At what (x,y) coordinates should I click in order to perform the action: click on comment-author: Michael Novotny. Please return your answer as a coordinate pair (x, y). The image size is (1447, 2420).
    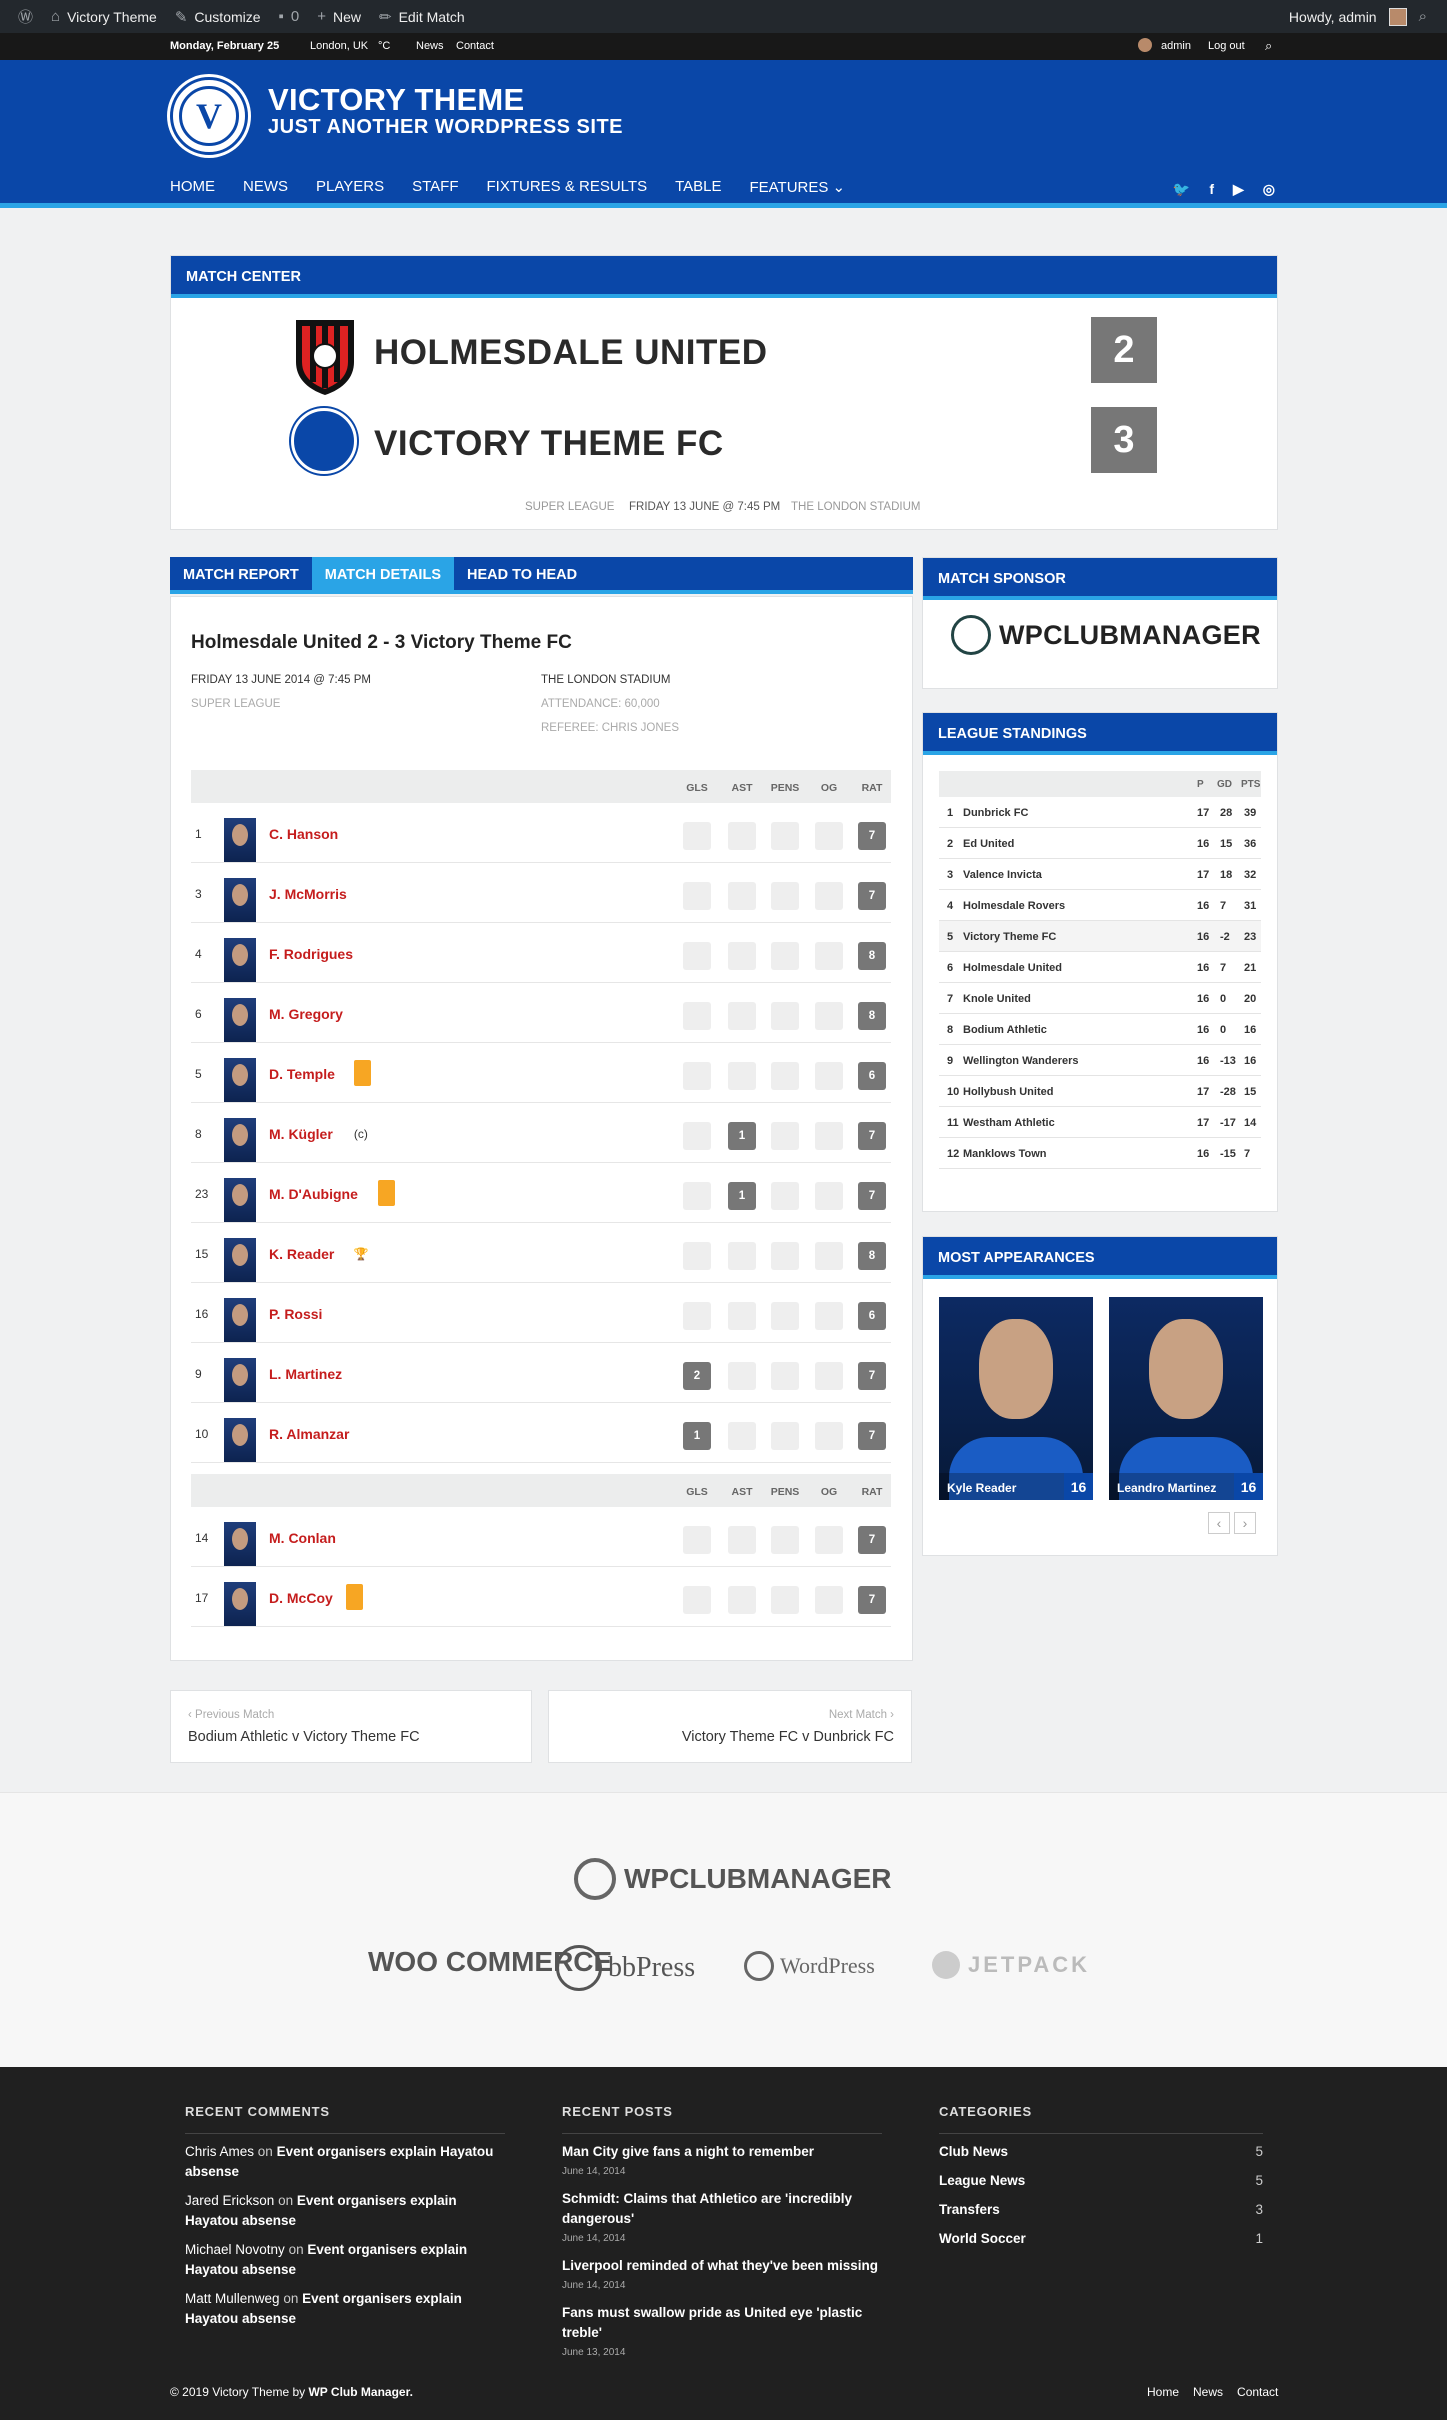
    Looking at the image, I should click on (235, 2249).